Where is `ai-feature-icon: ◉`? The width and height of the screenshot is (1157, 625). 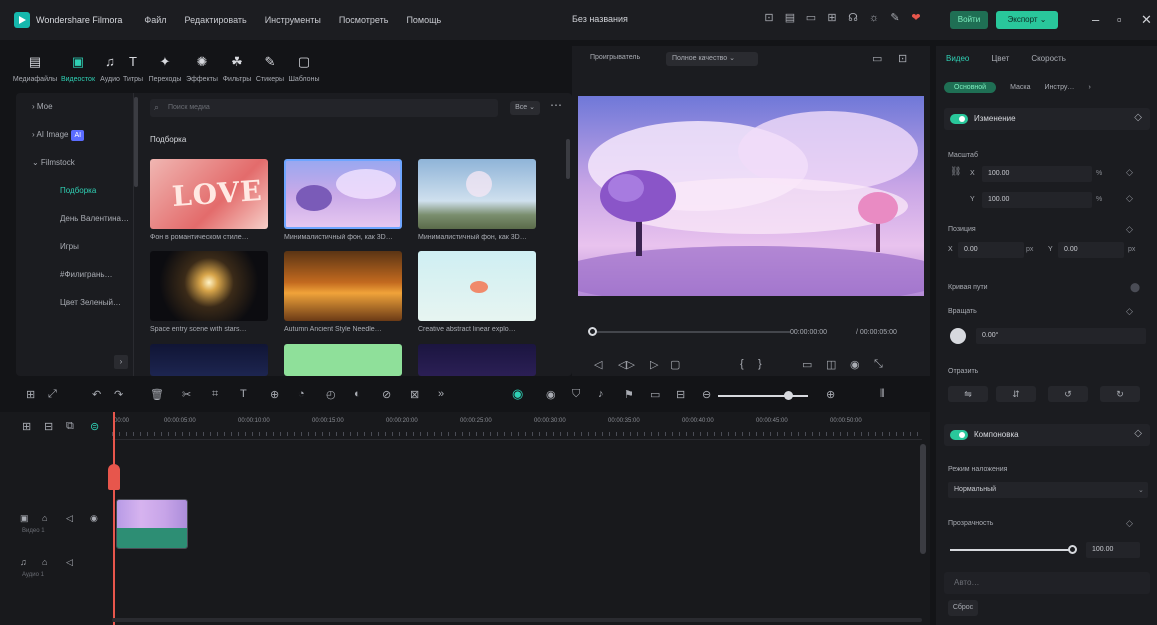 ai-feature-icon: ◉ is located at coordinates (517, 394).